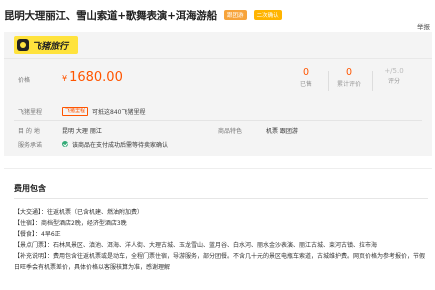 This screenshot has height=290, width=435. I want to click on destination-value: 昆明 大理 丽江, so click(82, 131).